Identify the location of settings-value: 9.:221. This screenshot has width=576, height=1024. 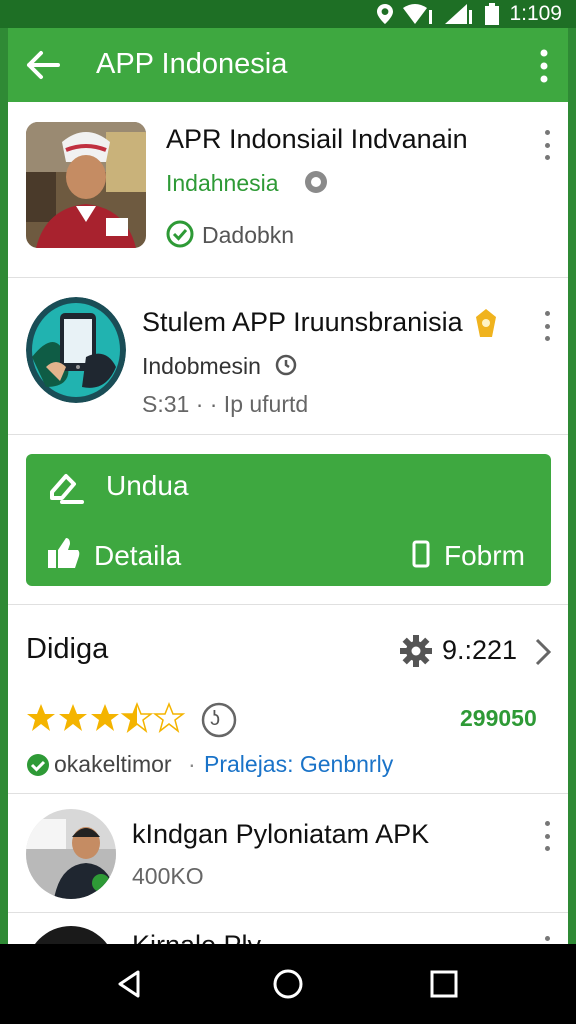
(480, 650).